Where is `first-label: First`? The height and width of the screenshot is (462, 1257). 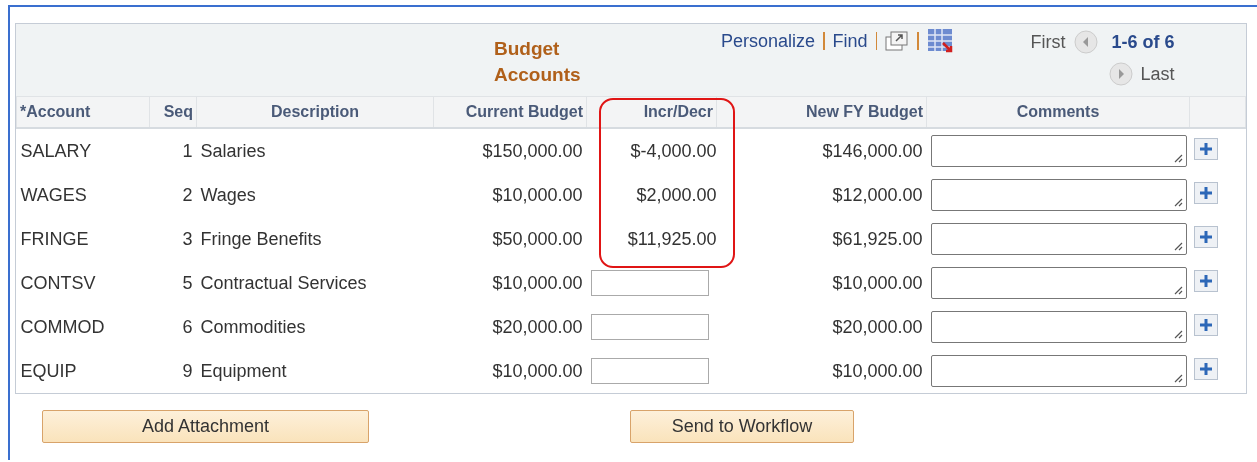 first-label: First is located at coordinates (1048, 42).